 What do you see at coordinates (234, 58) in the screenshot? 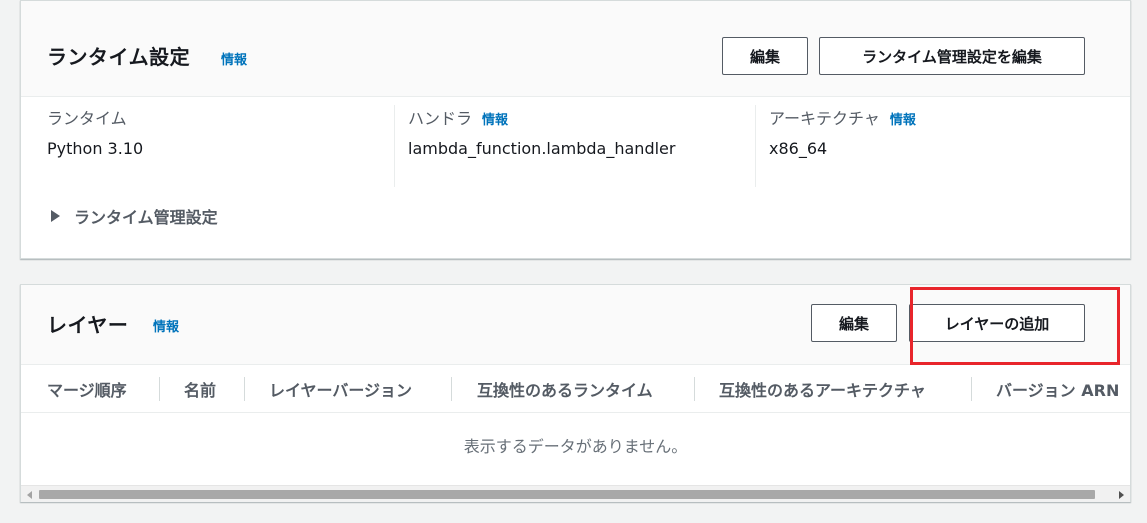
I see `runtime-settings-info-link: 情報` at bounding box center [234, 58].